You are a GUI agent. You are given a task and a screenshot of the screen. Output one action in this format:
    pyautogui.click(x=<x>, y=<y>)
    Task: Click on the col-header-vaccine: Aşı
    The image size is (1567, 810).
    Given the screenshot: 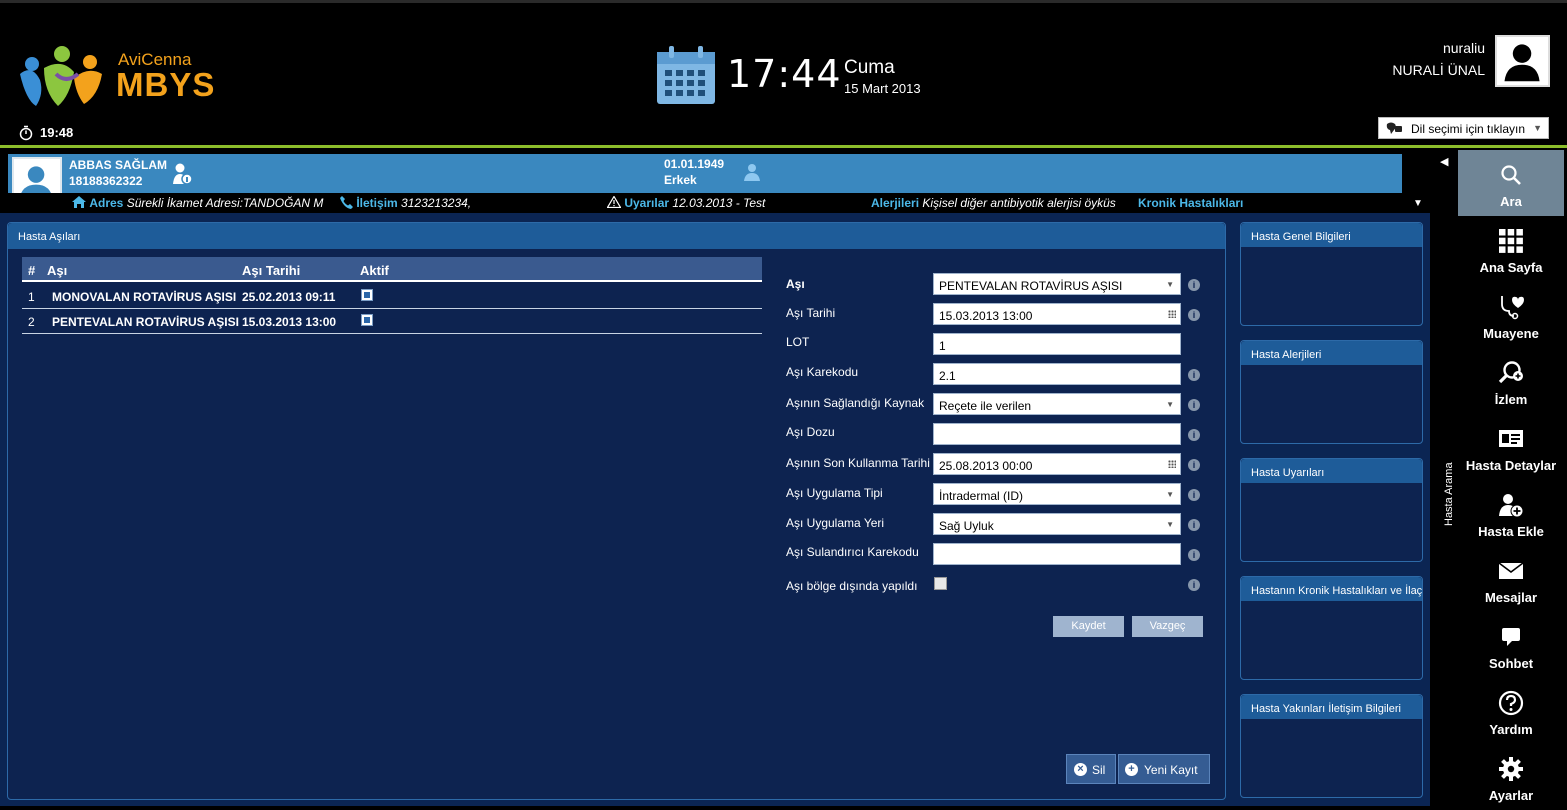 What is the action you would take?
    pyautogui.click(x=57, y=270)
    